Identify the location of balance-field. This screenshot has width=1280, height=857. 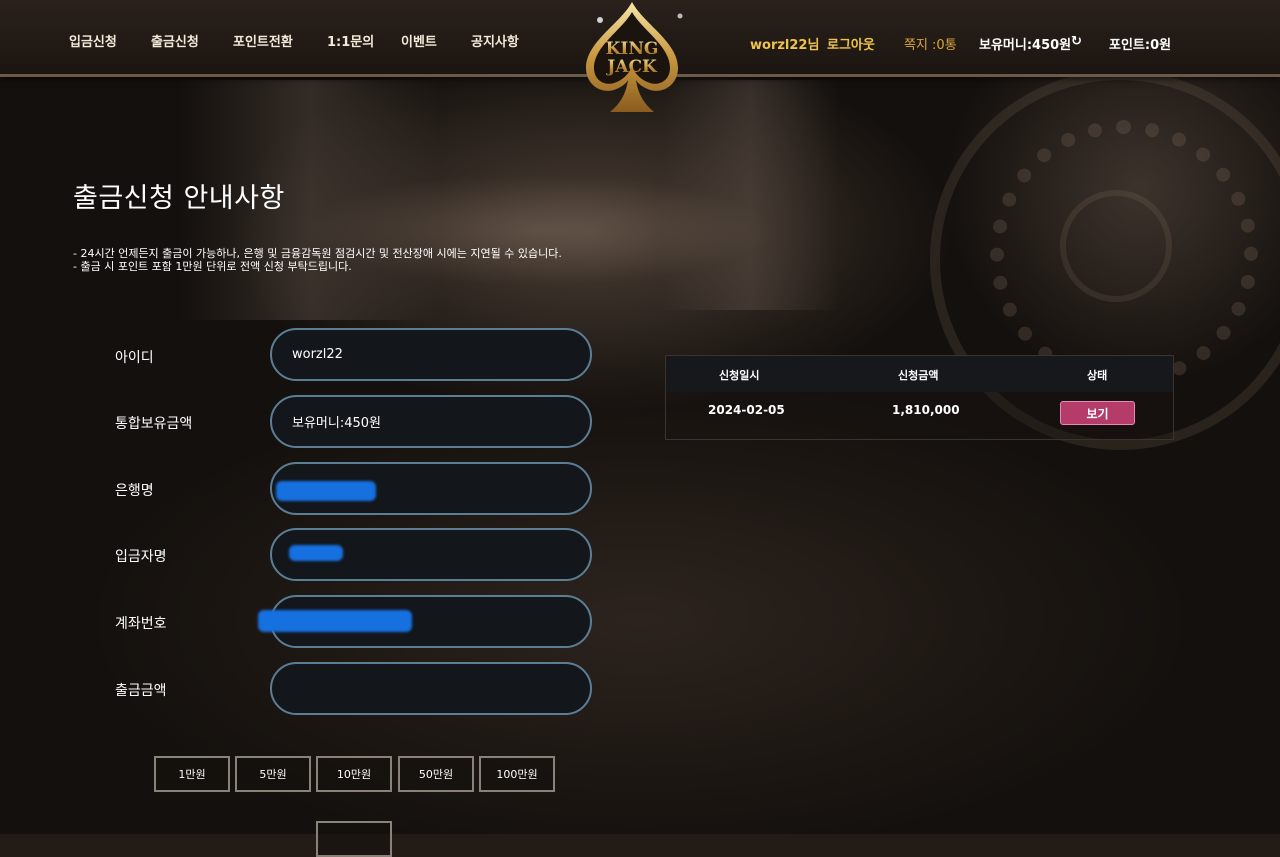
(431, 421).